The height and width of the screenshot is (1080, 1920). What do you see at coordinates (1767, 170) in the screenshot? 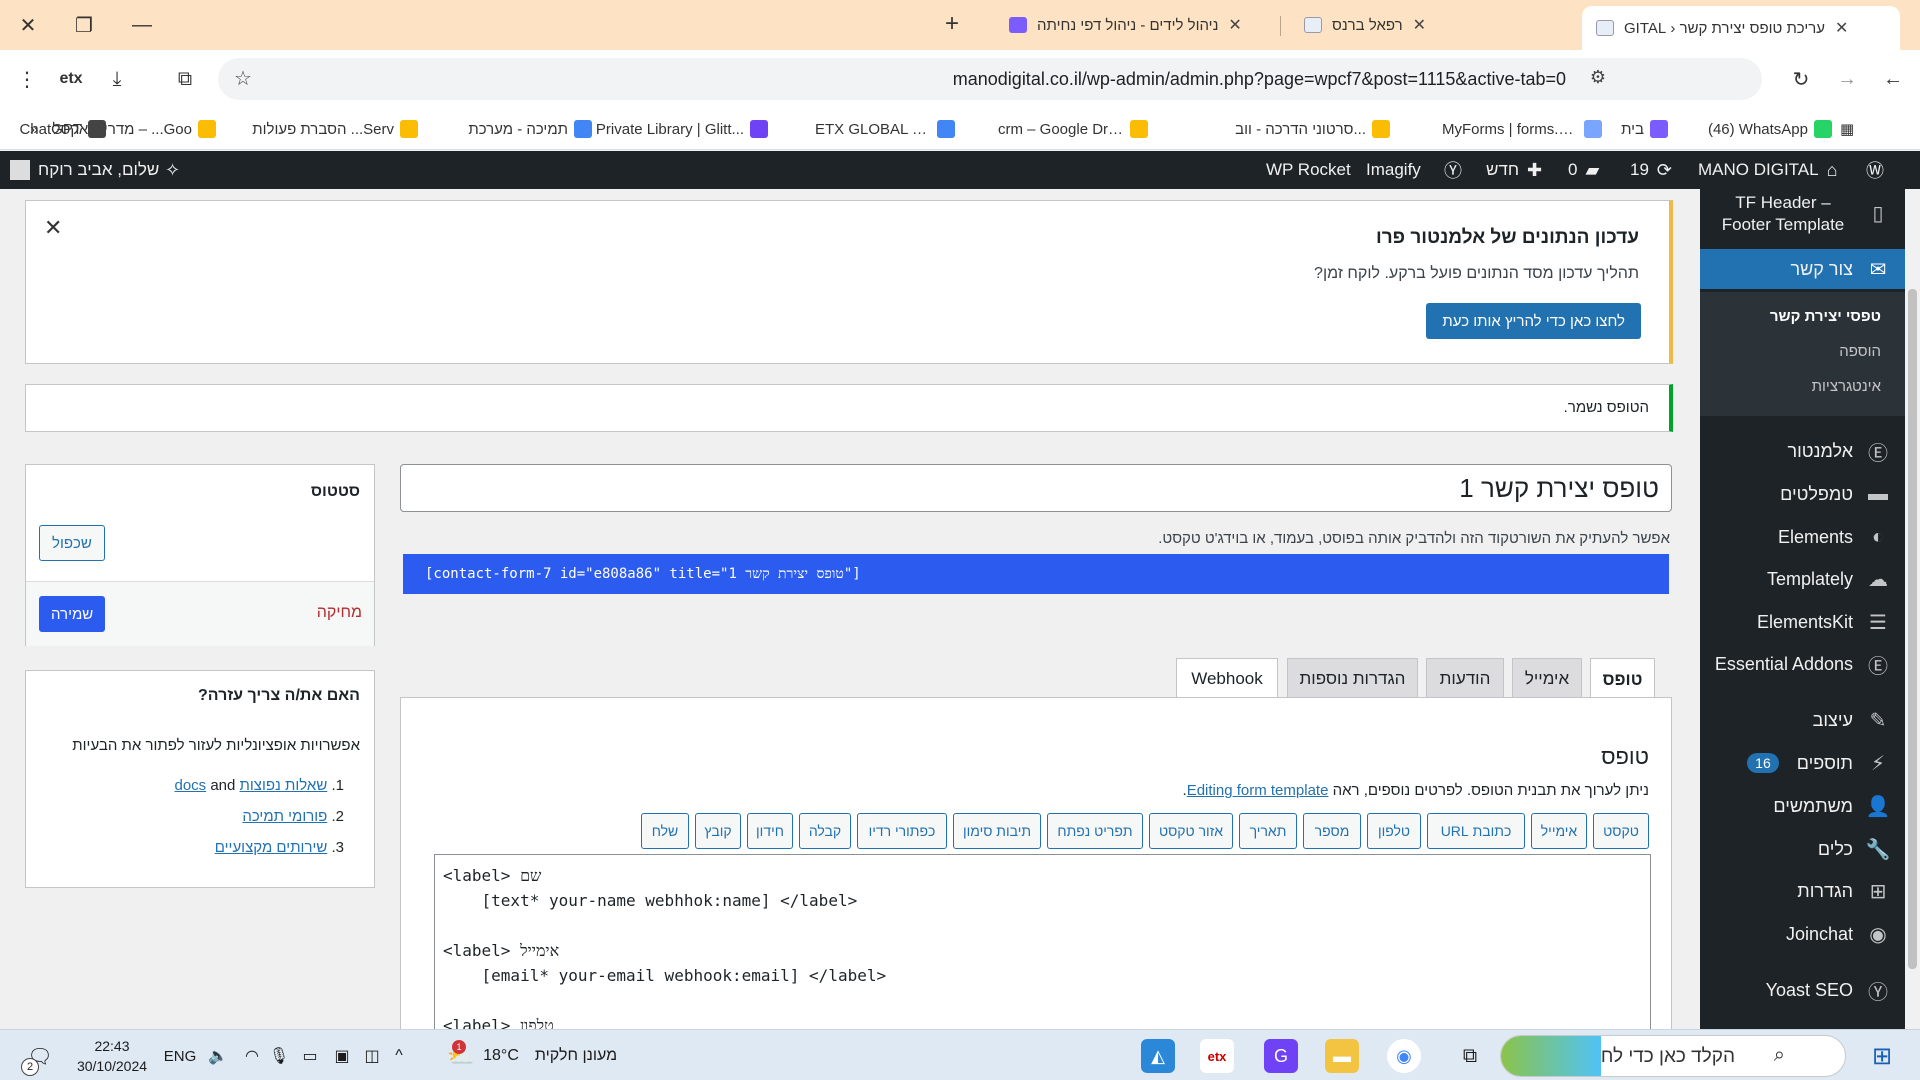
I see `site-name-link: MANO DIGITAL ⌂` at bounding box center [1767, 170].